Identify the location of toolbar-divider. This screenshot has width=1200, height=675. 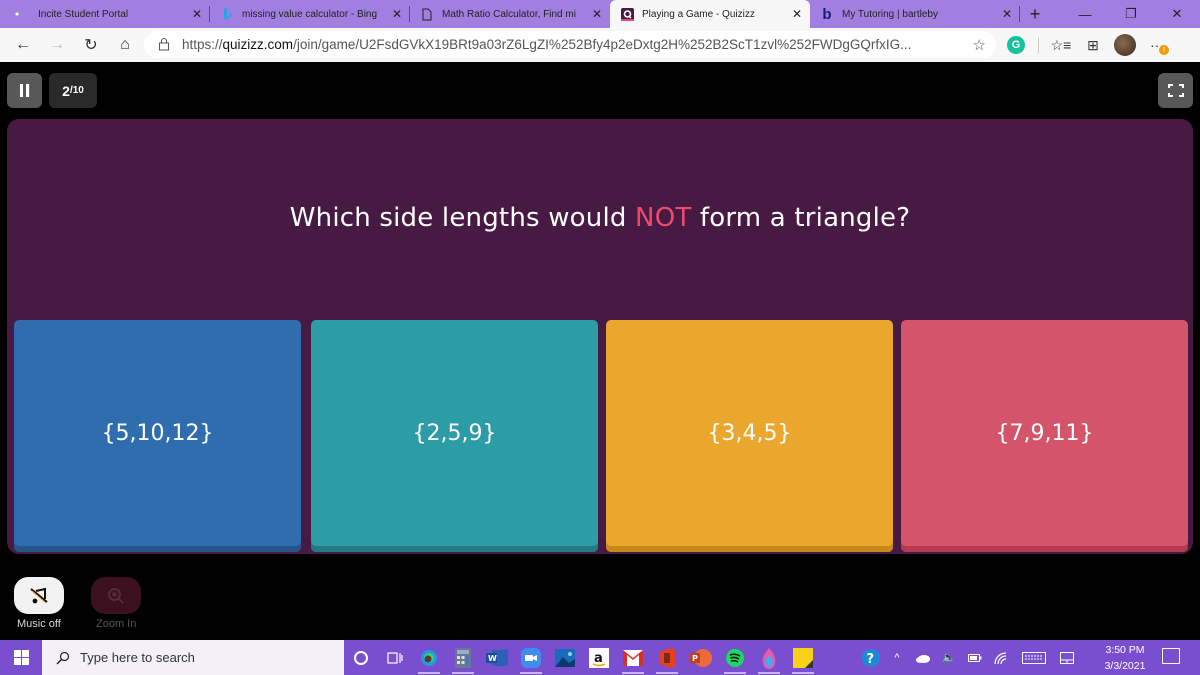
(1038, 45).